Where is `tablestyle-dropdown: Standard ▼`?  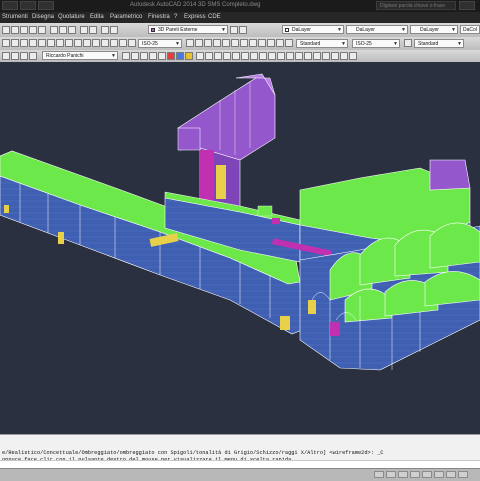 tablestyle-dropdown: Standard ▼ is located at coordinates (439, 43).